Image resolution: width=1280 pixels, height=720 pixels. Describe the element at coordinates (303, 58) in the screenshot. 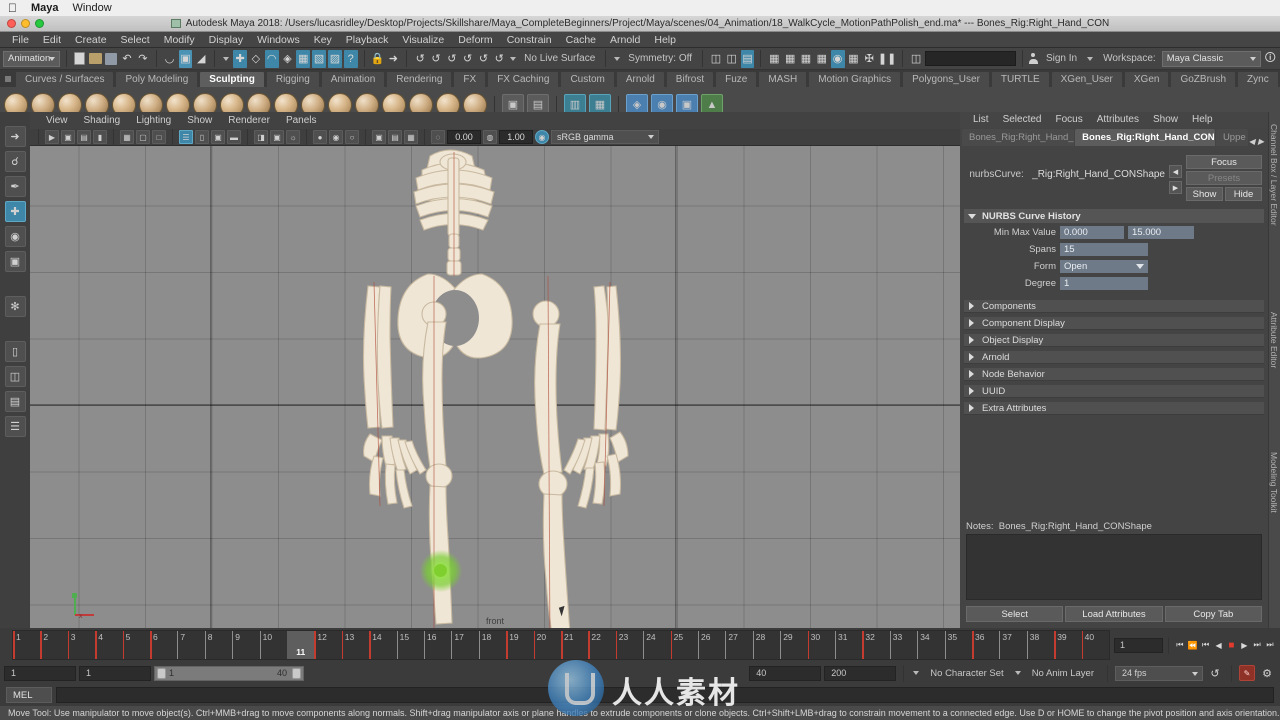

I see `mask-deformers-icon: ▦` at that location.